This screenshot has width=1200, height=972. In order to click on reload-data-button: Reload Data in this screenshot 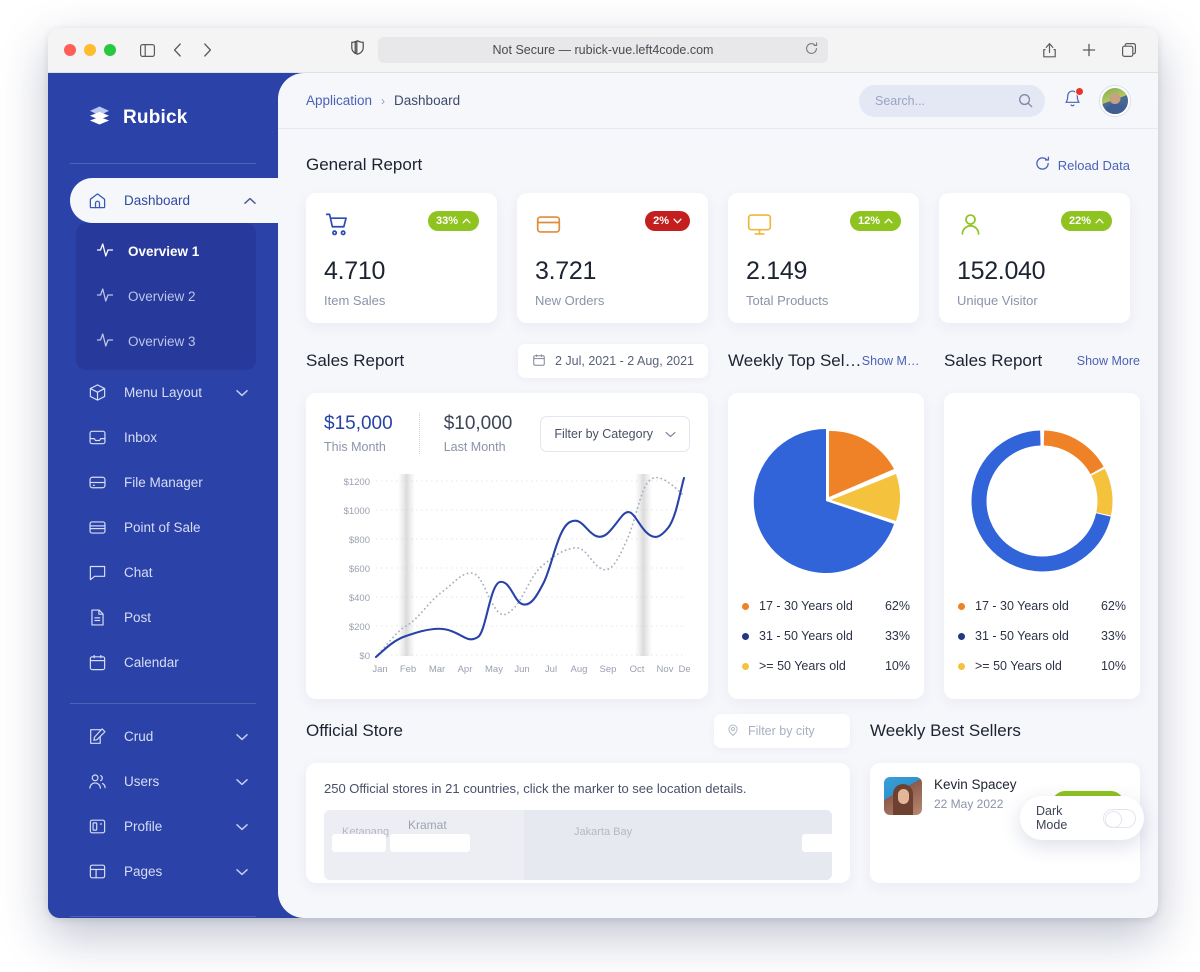, I will do `click(1082, 165)`.